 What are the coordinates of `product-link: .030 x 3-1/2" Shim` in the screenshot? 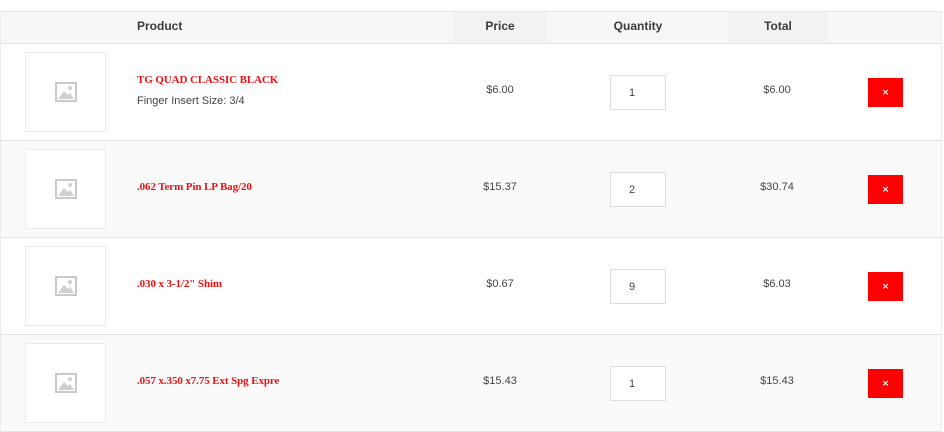 It's located at (179, 284).